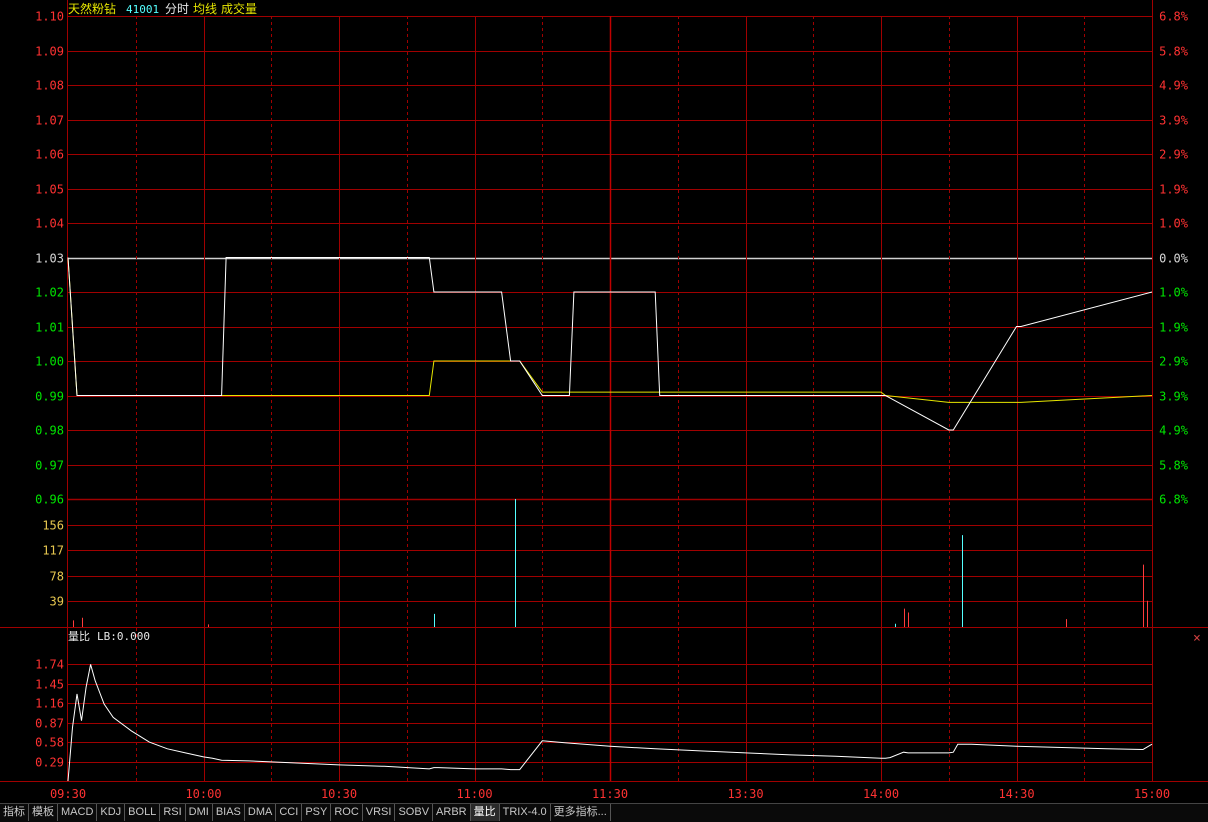  What do you see at coordinates (57, 602) in the screenshot?
I see `volume-tick-label: 39` at bounding box center [57, 602].